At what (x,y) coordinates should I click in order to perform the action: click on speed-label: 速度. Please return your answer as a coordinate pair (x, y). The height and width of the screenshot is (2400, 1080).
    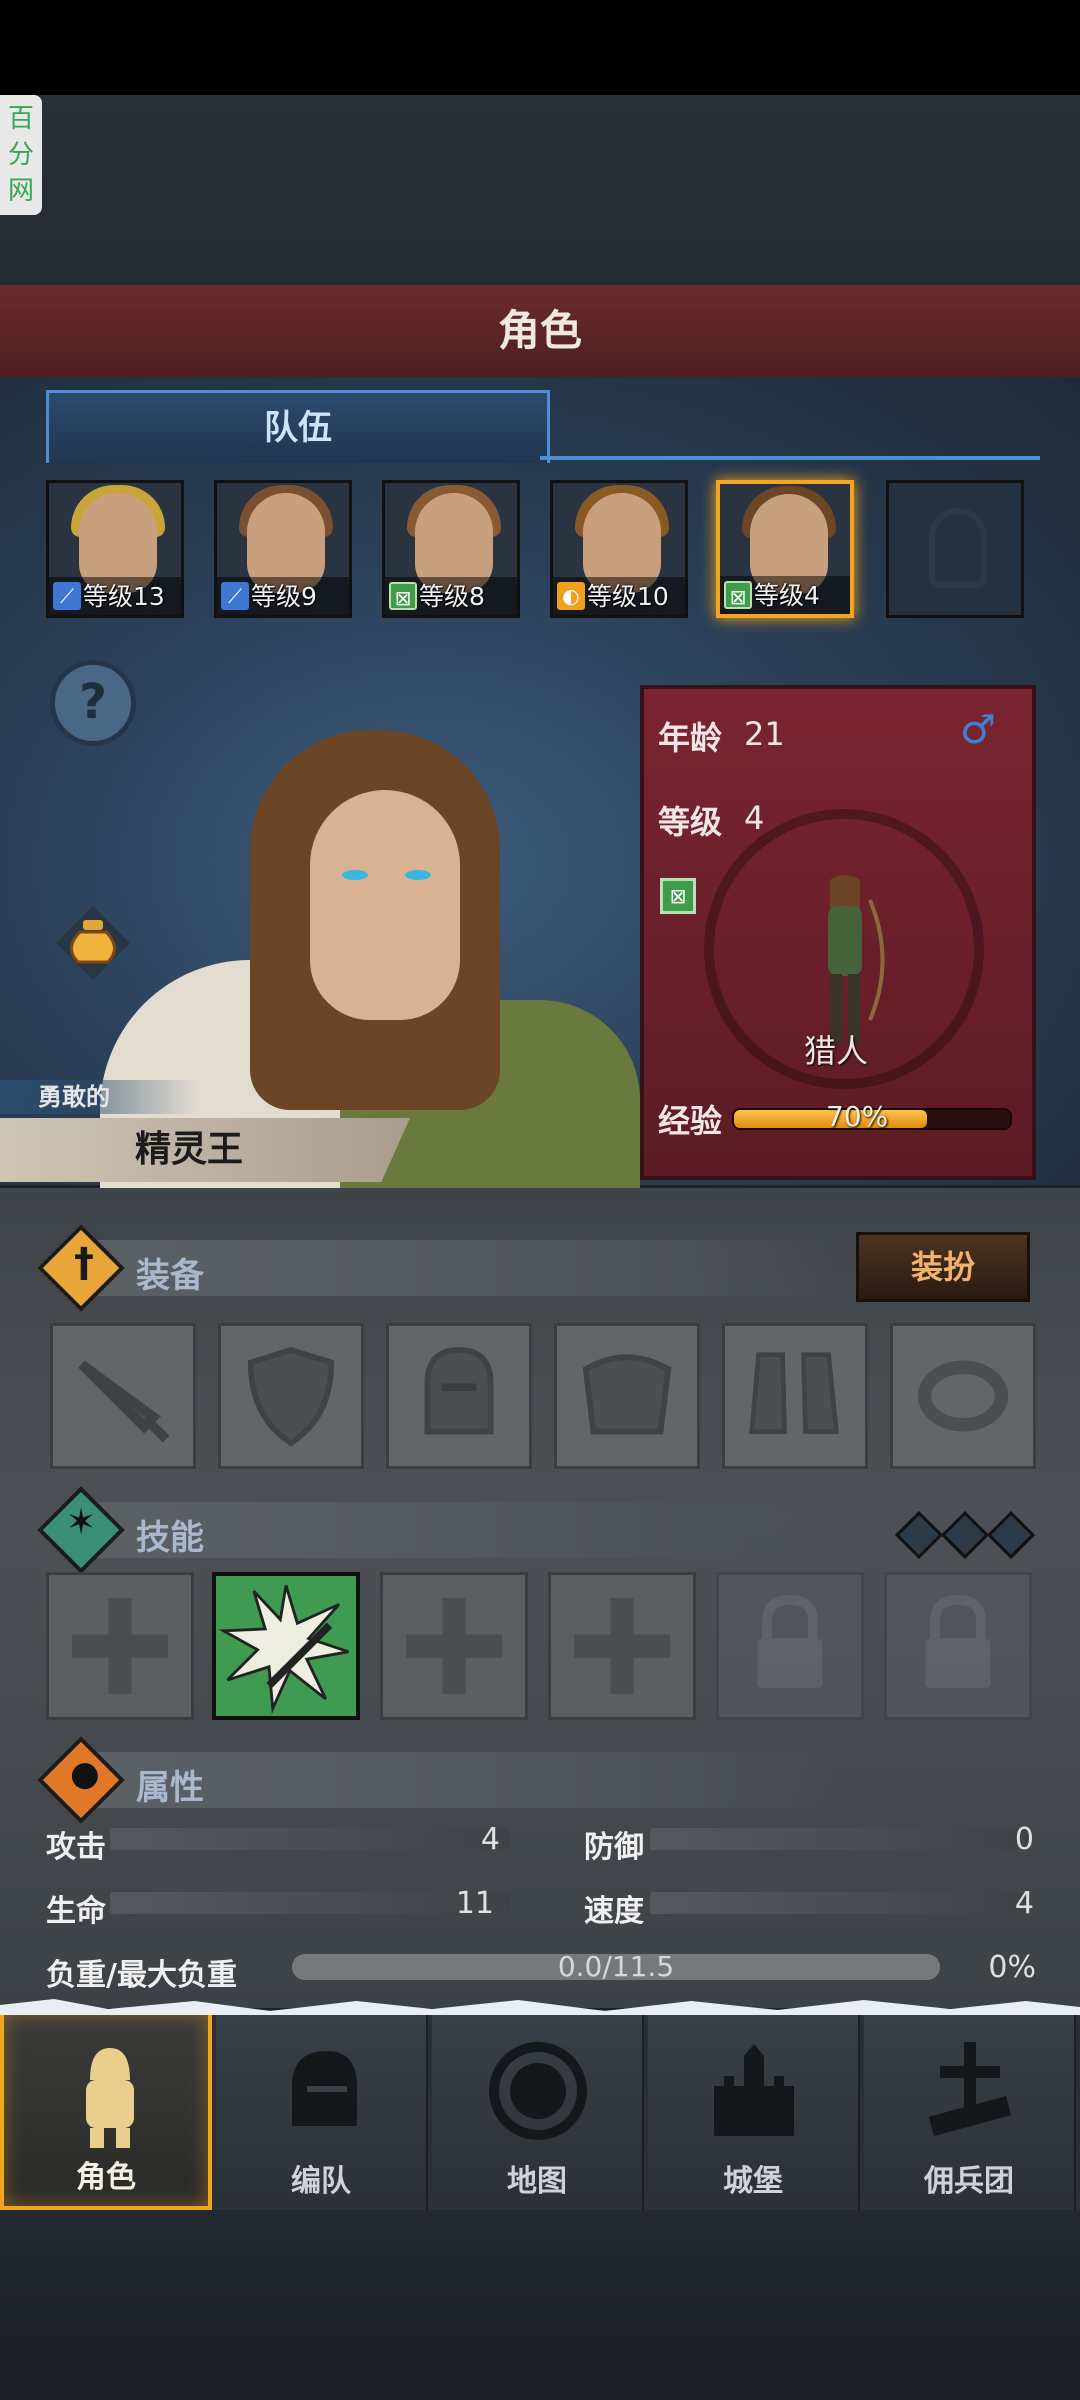
    Looking at the image, I should click on (614, 1911).